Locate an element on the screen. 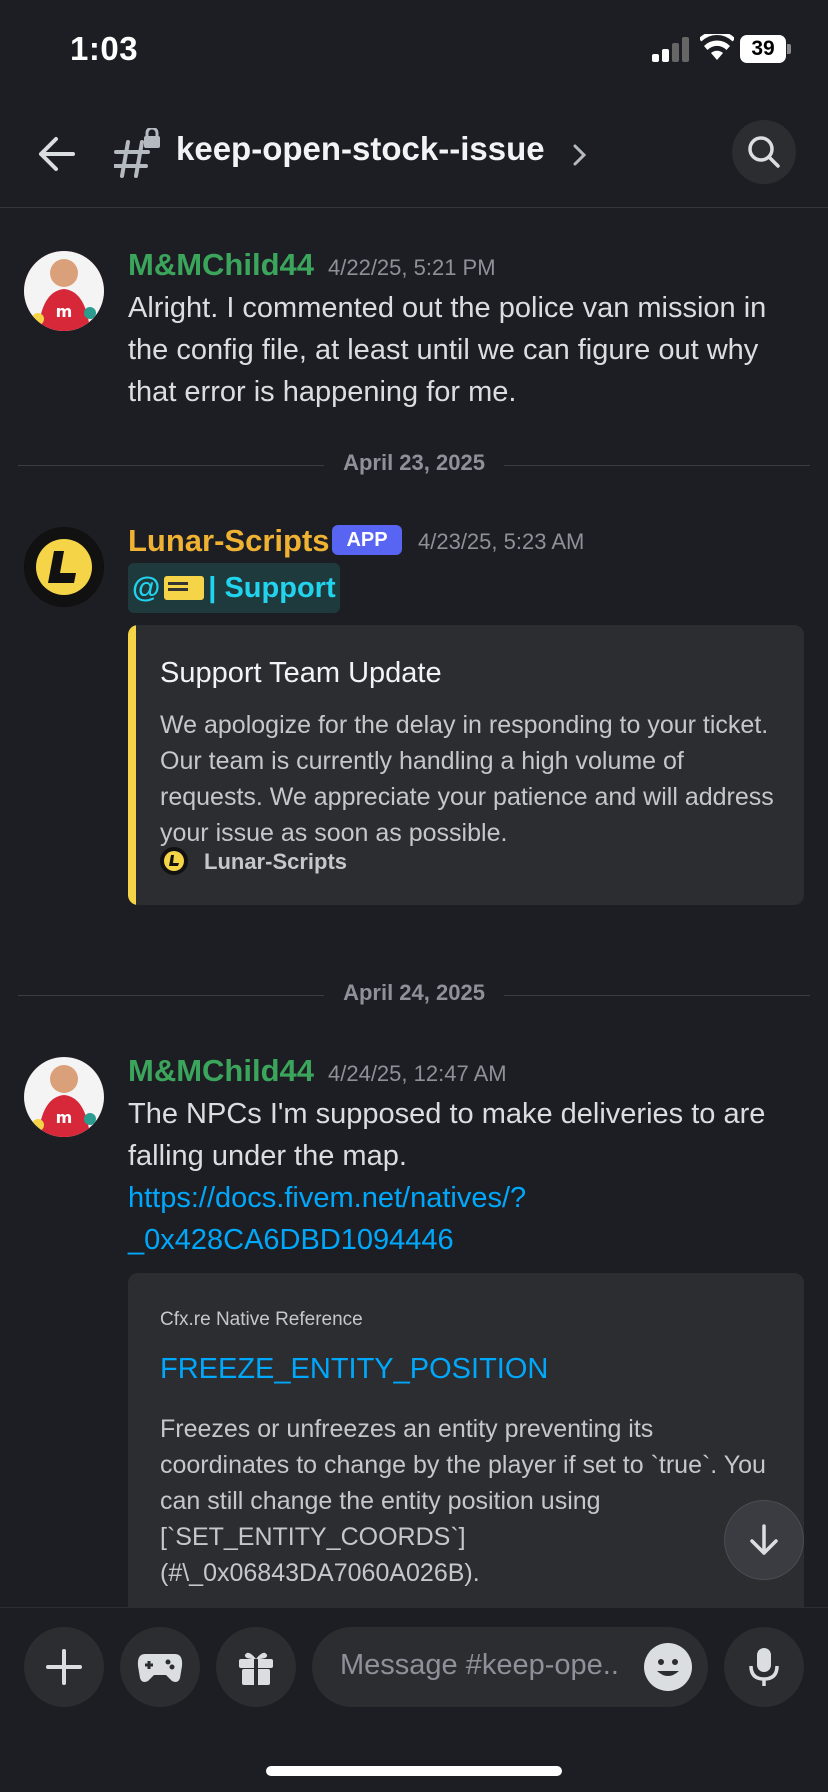 The width and height of the screenshot is (828, 1792). link-line: _0x428CA6DBD1094446 is located at coordinates (468, 1240).